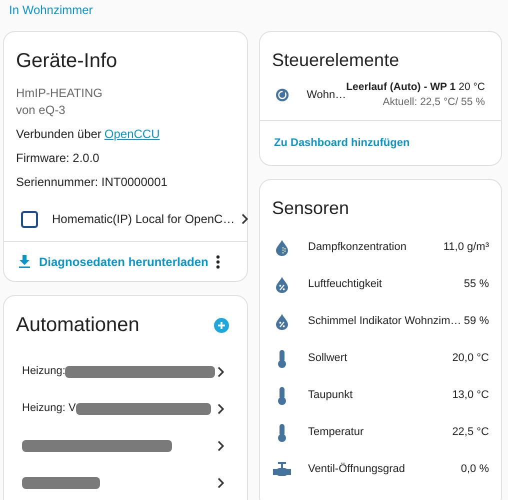 The image size is (508, 500). What do you see at coordinates (357, 247) in the screenshot?
I see `sensor-name: Dampfkonzentration` at bounding box center [357, 247].